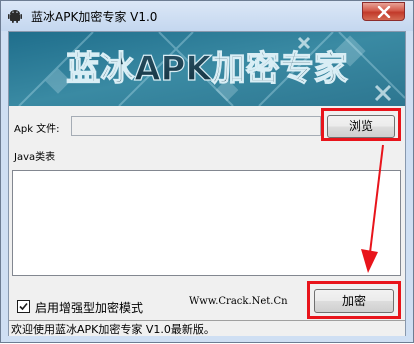  I want to click on banner-title: 蓝冰APK加密专家, so click(207, 69).